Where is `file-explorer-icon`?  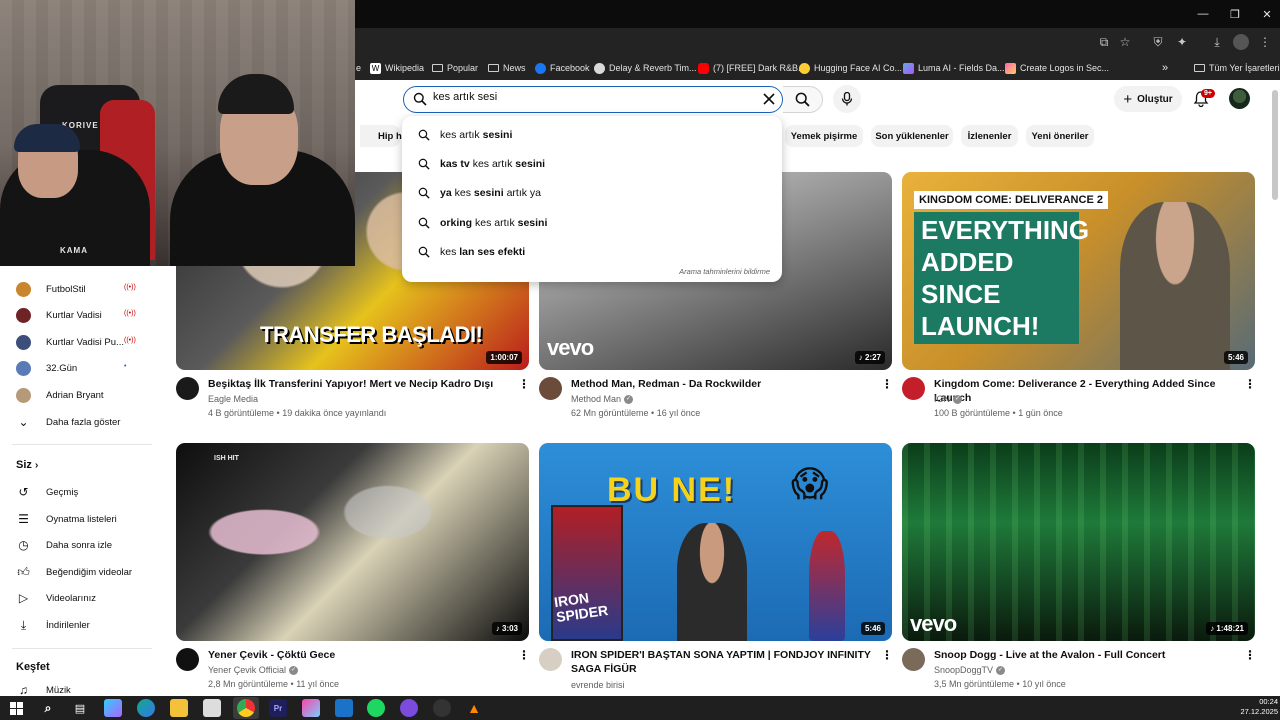 file-explorer-icon is located at coordinates (179, 708).